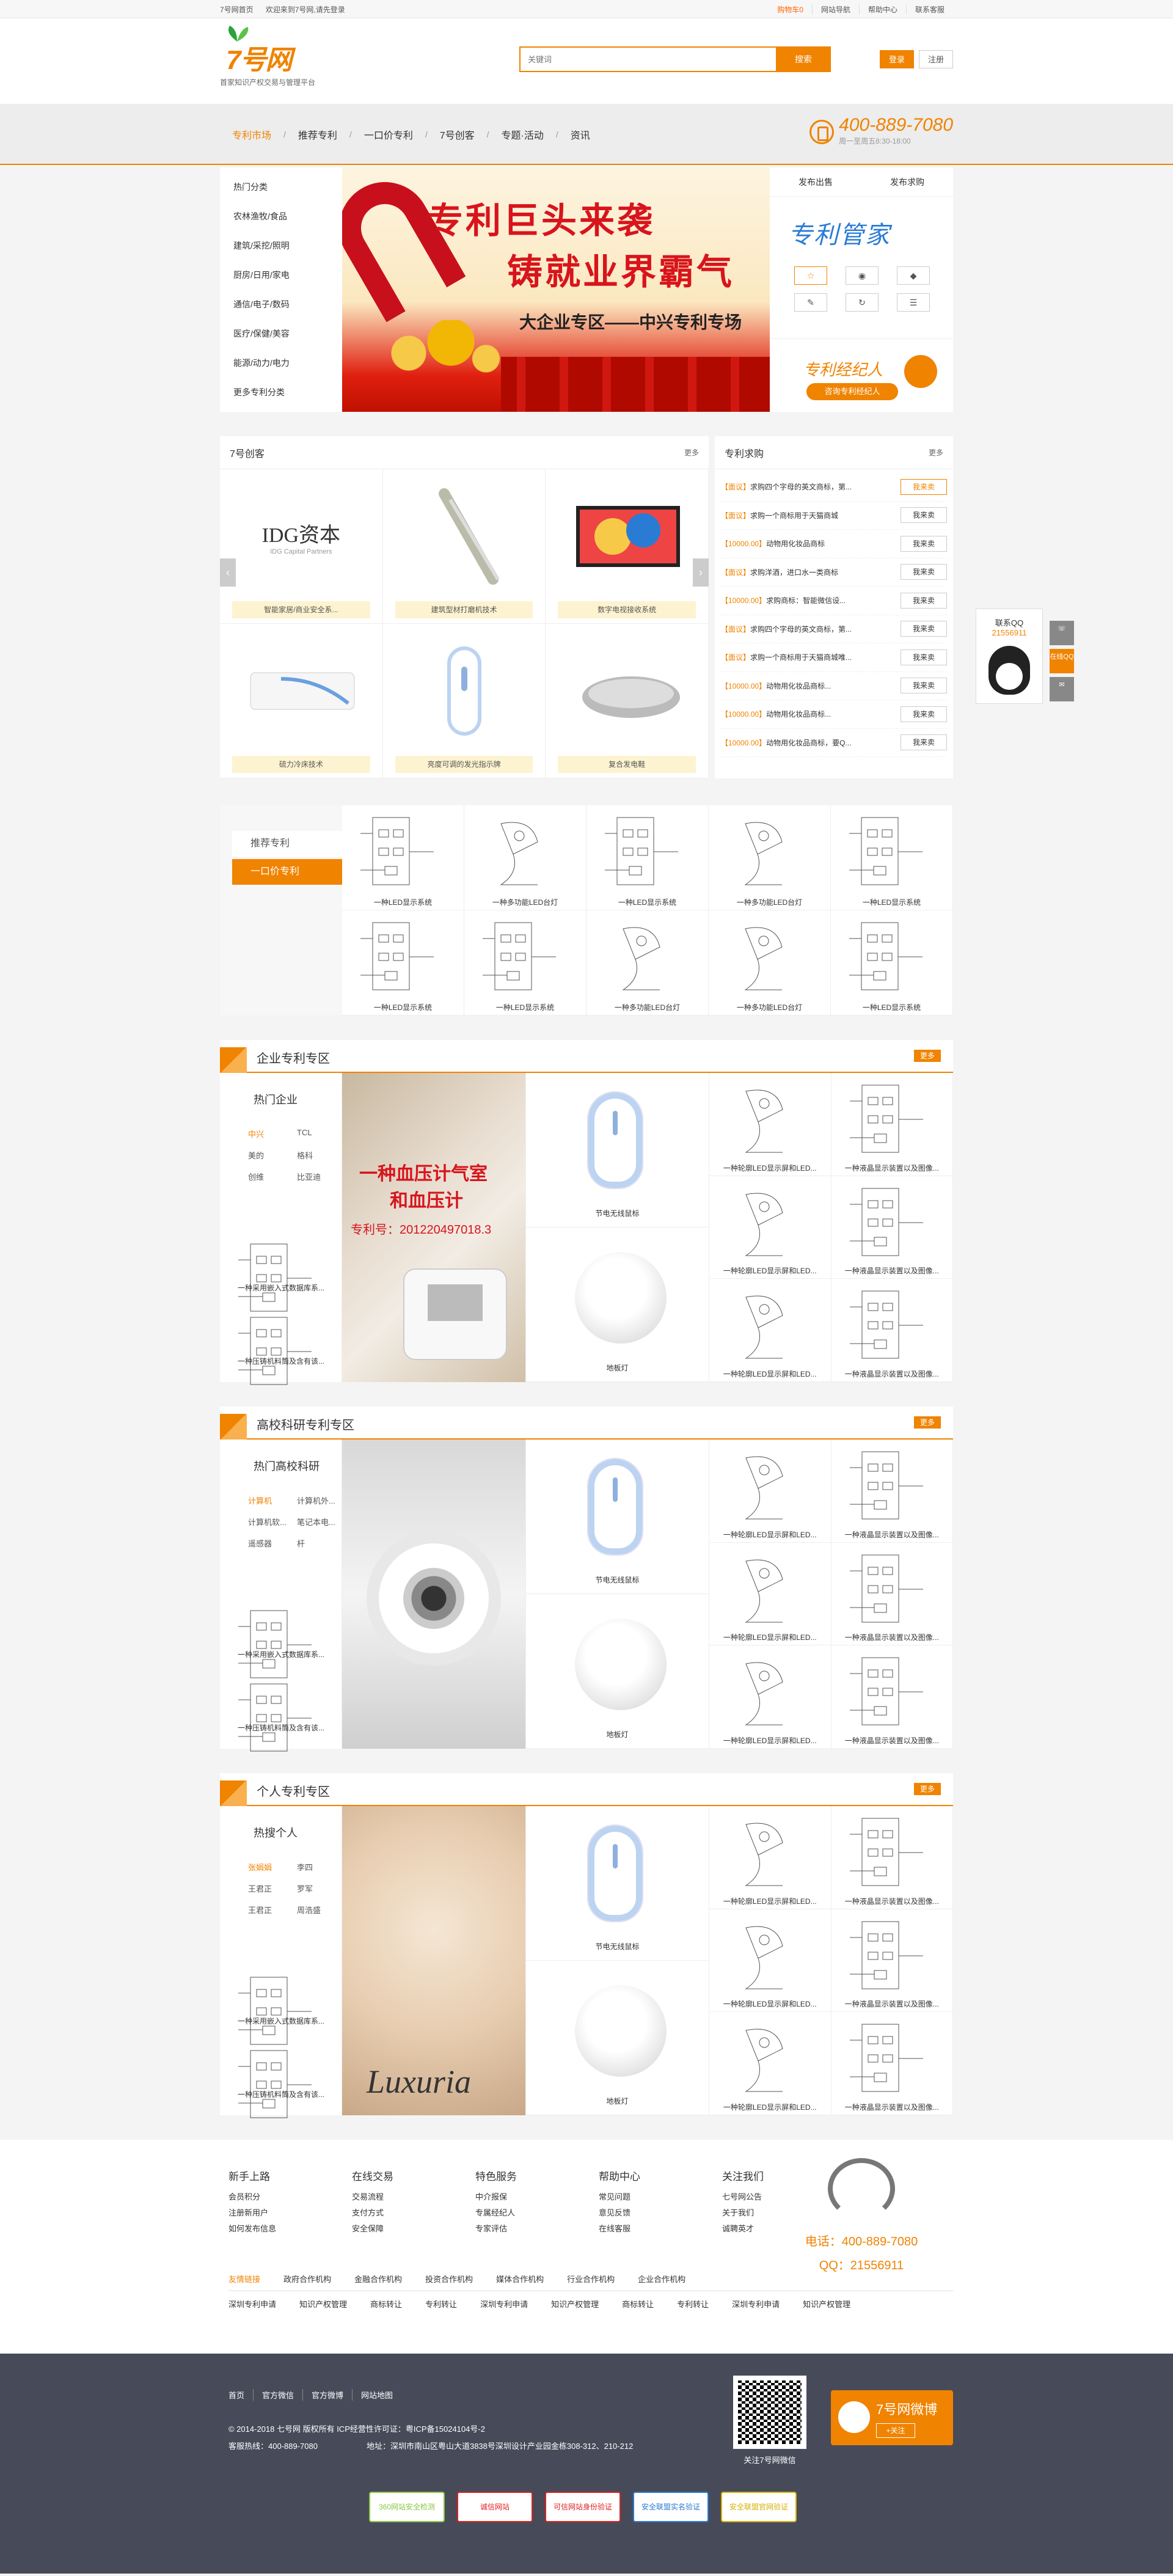 This screenshot has width=1173, height=2576. I want to click on demand-text: 【面议】求购洋酒，进口水一类商标, so click(809, 572).